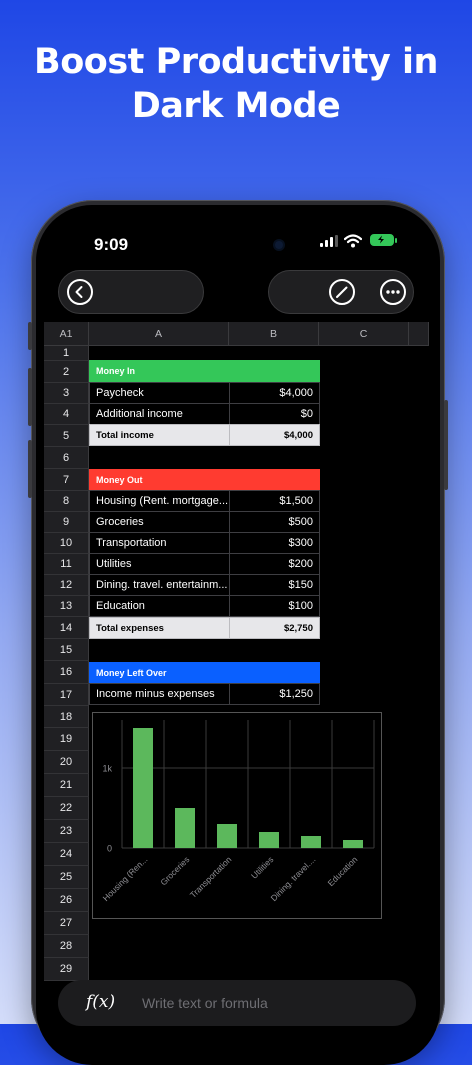 This screenshot has width=472, height=1065. I want to click on pencil-icon, so click(342, 292).